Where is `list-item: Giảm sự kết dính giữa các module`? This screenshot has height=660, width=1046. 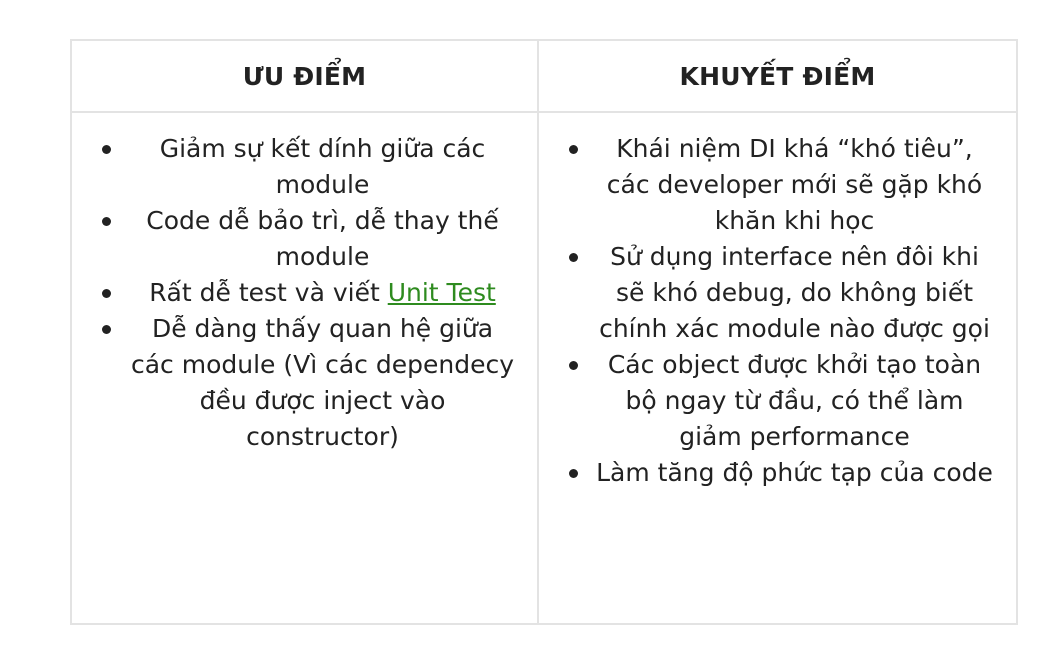
list-item: Giảm sự kết dính giữa các module is located at coordinates (304, 167).